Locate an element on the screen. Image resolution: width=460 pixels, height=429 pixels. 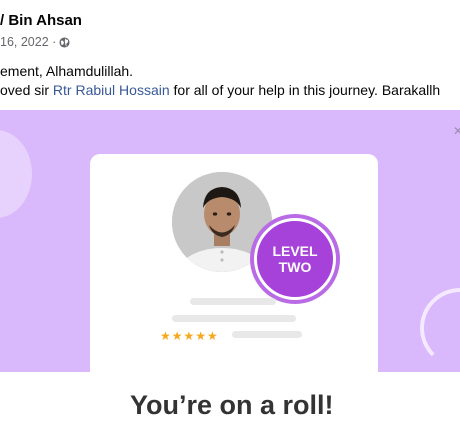
post-text-line-1: ement, Alhamdulillah. is located at coordinates (67, 71).